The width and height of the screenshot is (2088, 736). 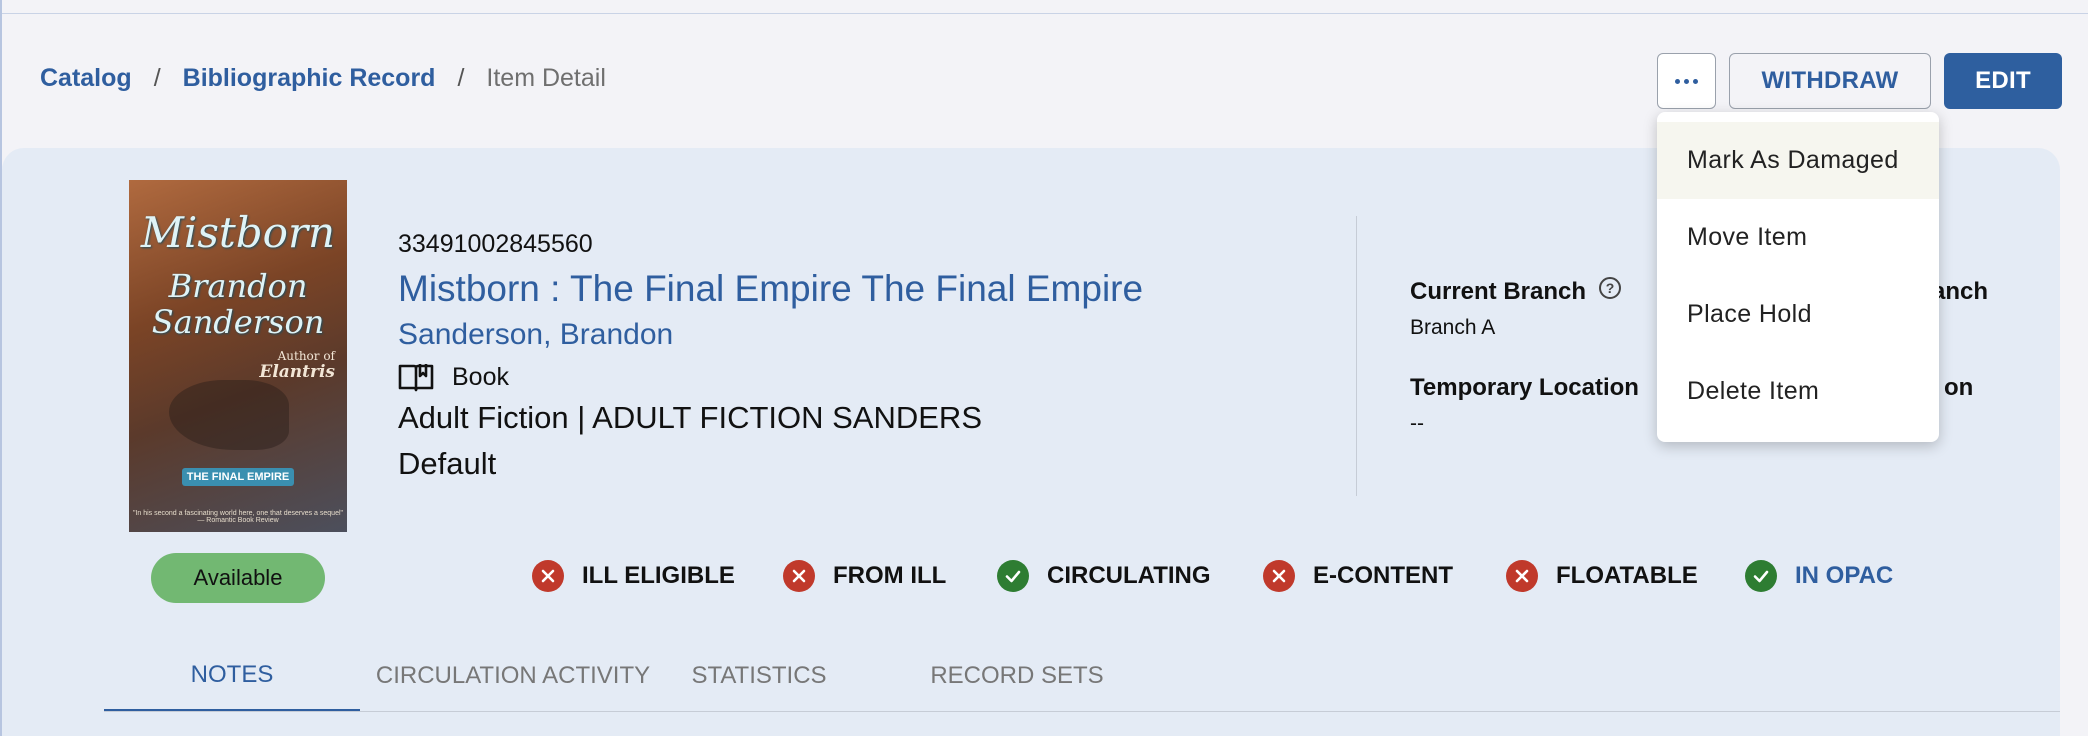 What do you see at coordinates (1959, 387) in the screenshot?
I see `location-label: on` at bounding box center [1959, 387].